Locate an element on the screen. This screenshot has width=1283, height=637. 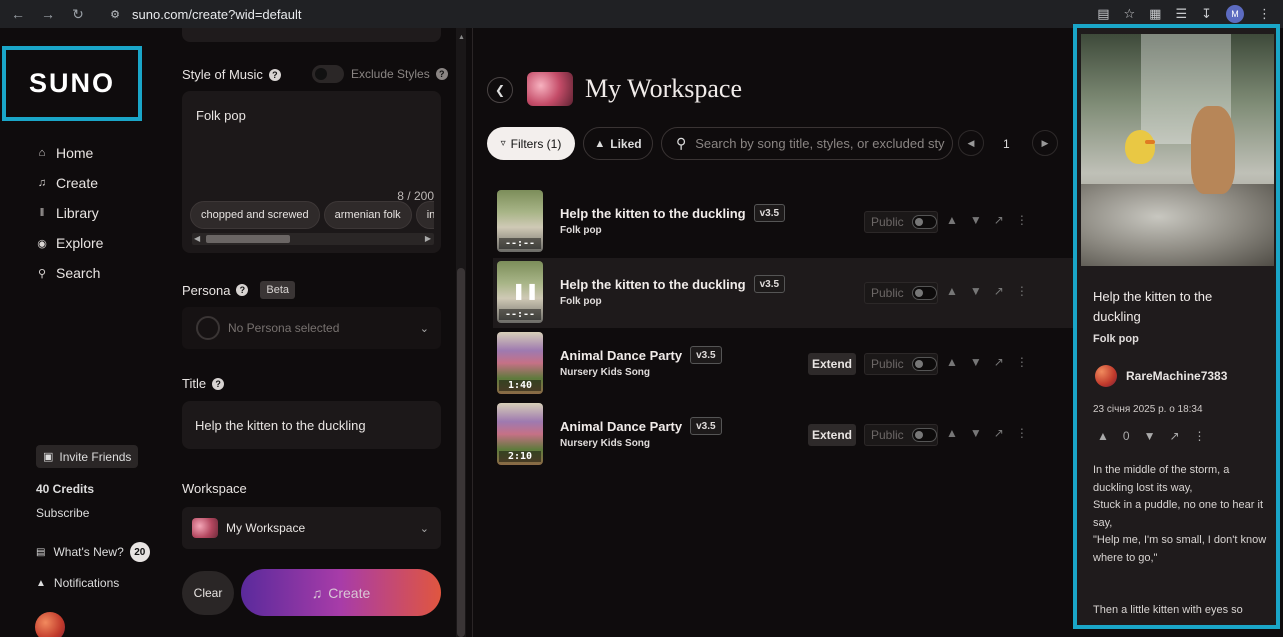
site-settings-icon: ⚙ is located at coordinates (115, 14).